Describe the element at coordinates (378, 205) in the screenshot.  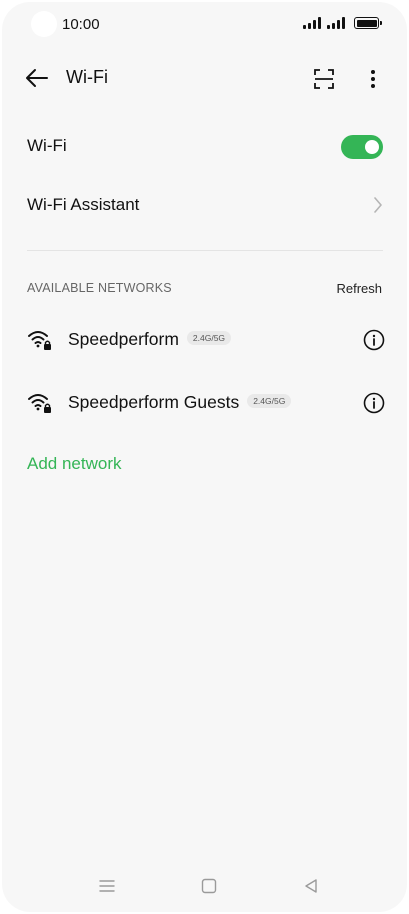
I see `chevron-right-icon` at that location.